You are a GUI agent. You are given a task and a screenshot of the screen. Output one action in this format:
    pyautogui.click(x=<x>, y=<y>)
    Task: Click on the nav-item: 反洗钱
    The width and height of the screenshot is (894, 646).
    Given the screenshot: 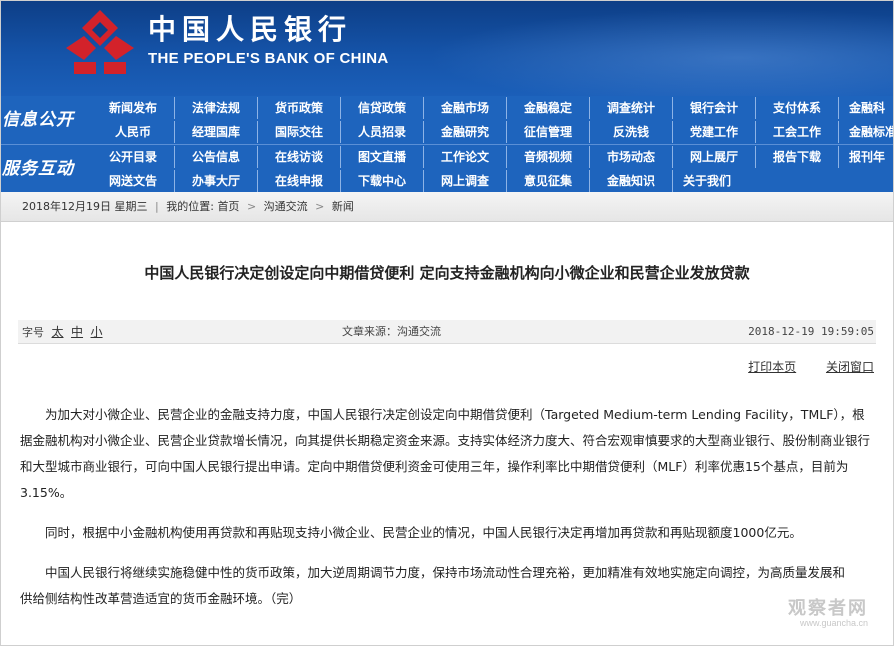 What is the action you would take?
    pyautogui.click(x=631, y=132)
    